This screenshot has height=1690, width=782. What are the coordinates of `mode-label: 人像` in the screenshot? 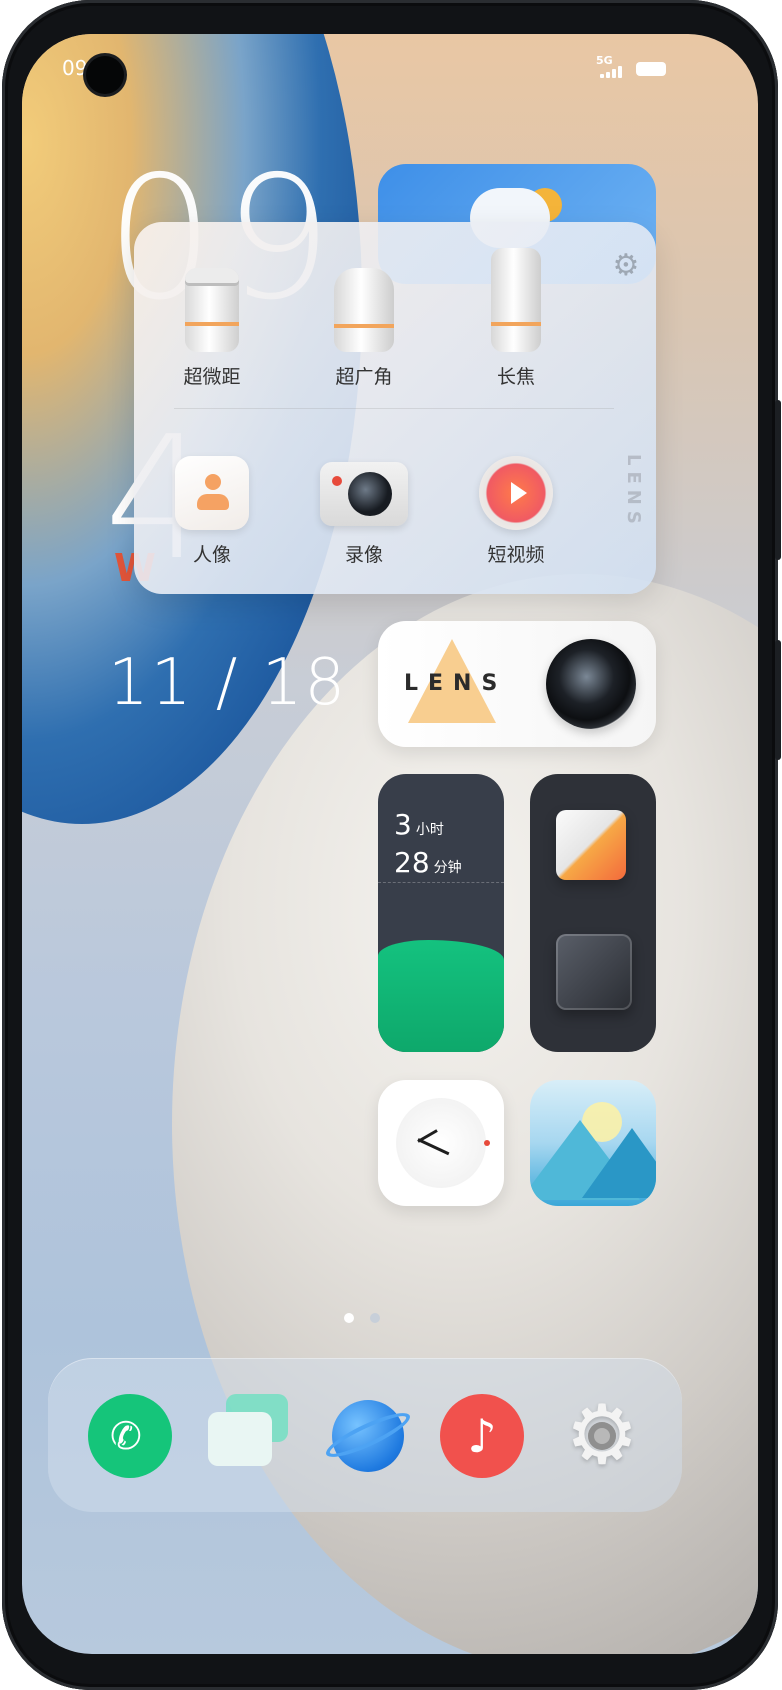 It's located at (211, 555).